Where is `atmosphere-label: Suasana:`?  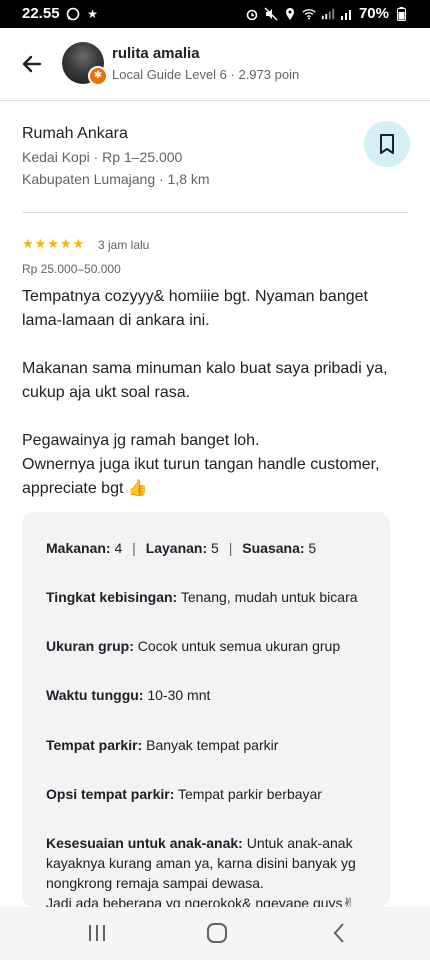
atmosphere-label: Suasana: is located at coordinates (273, 548).